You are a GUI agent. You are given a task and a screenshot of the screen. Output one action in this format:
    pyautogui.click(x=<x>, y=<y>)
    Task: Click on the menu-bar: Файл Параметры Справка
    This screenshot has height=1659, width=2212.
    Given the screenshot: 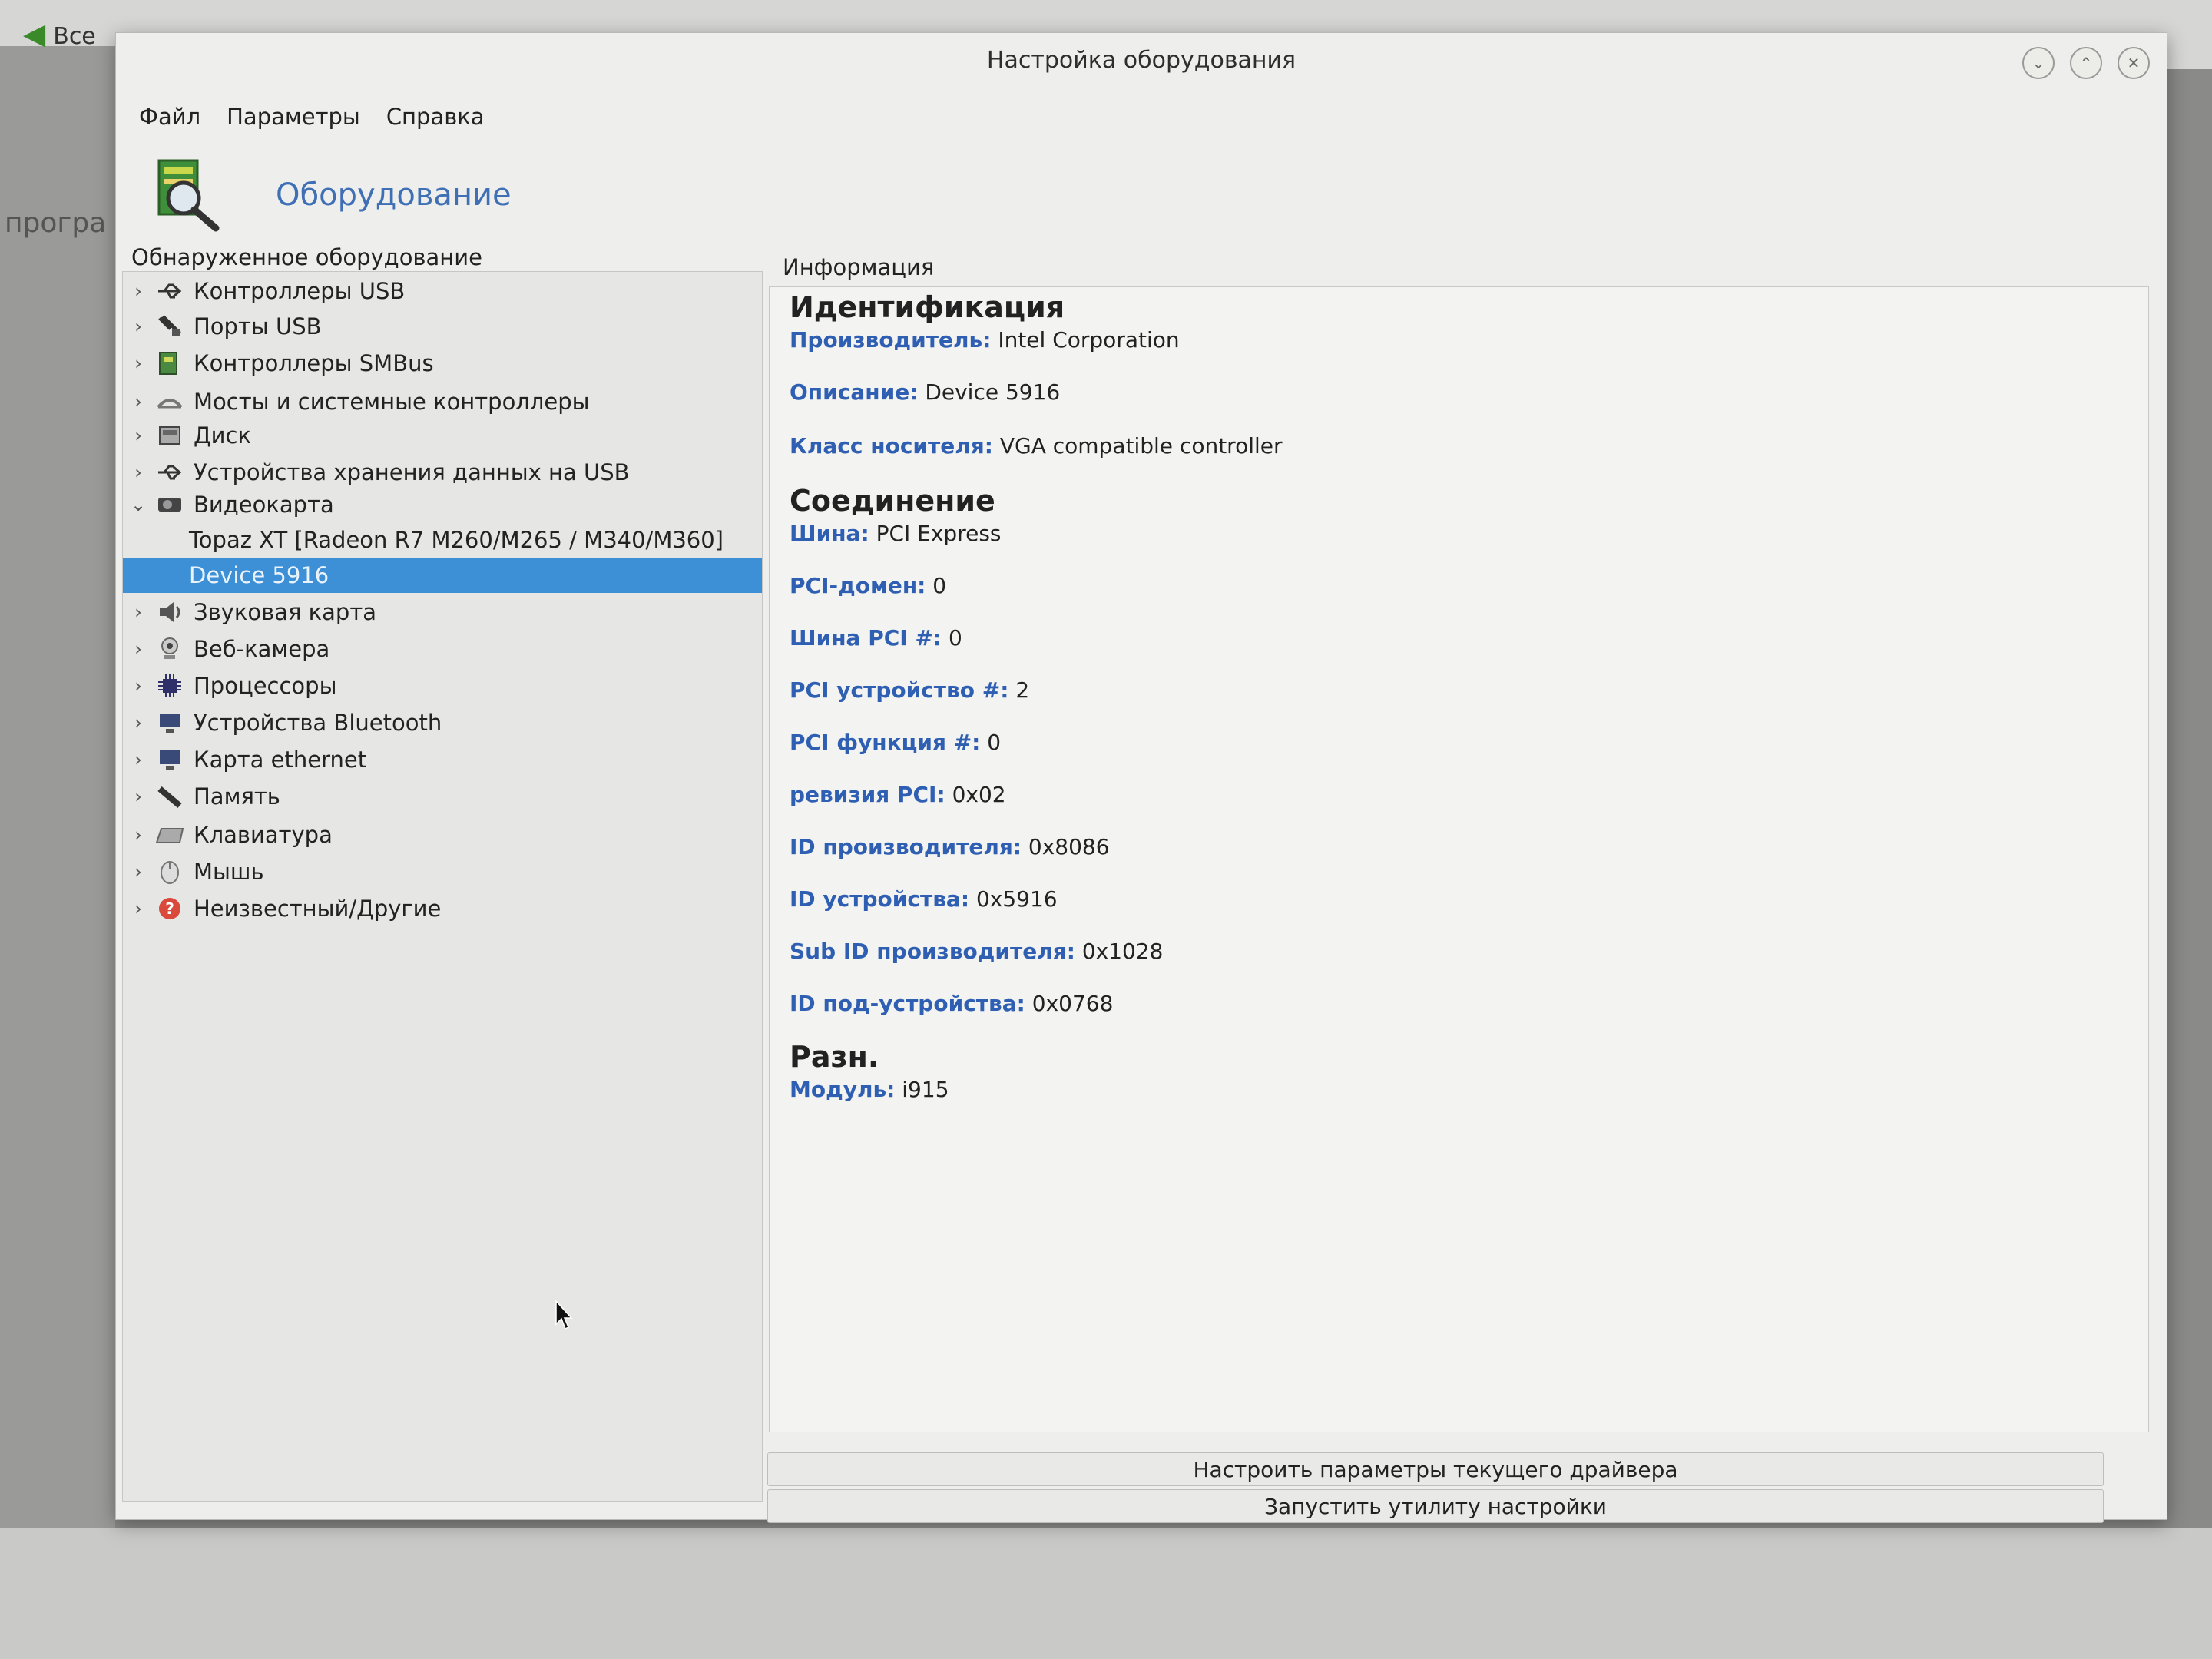 What is the action you would take?
    pyautogui.click(x=312, y=117)
    